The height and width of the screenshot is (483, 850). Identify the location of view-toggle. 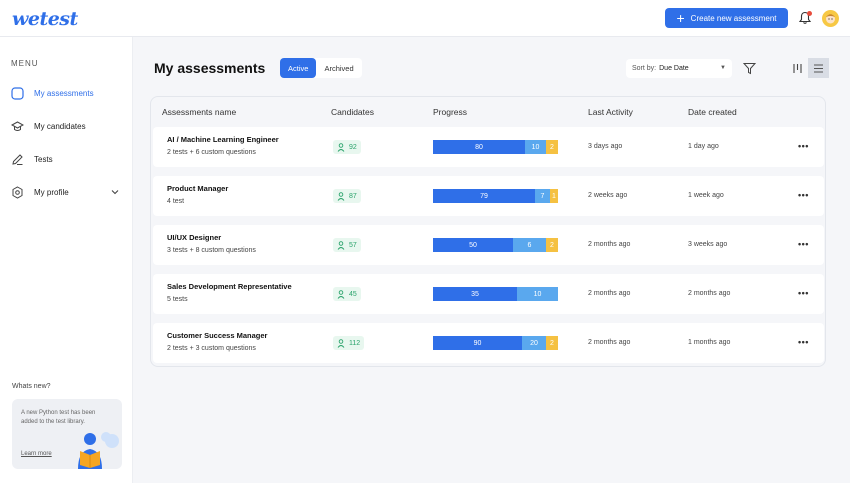
(808, 68).